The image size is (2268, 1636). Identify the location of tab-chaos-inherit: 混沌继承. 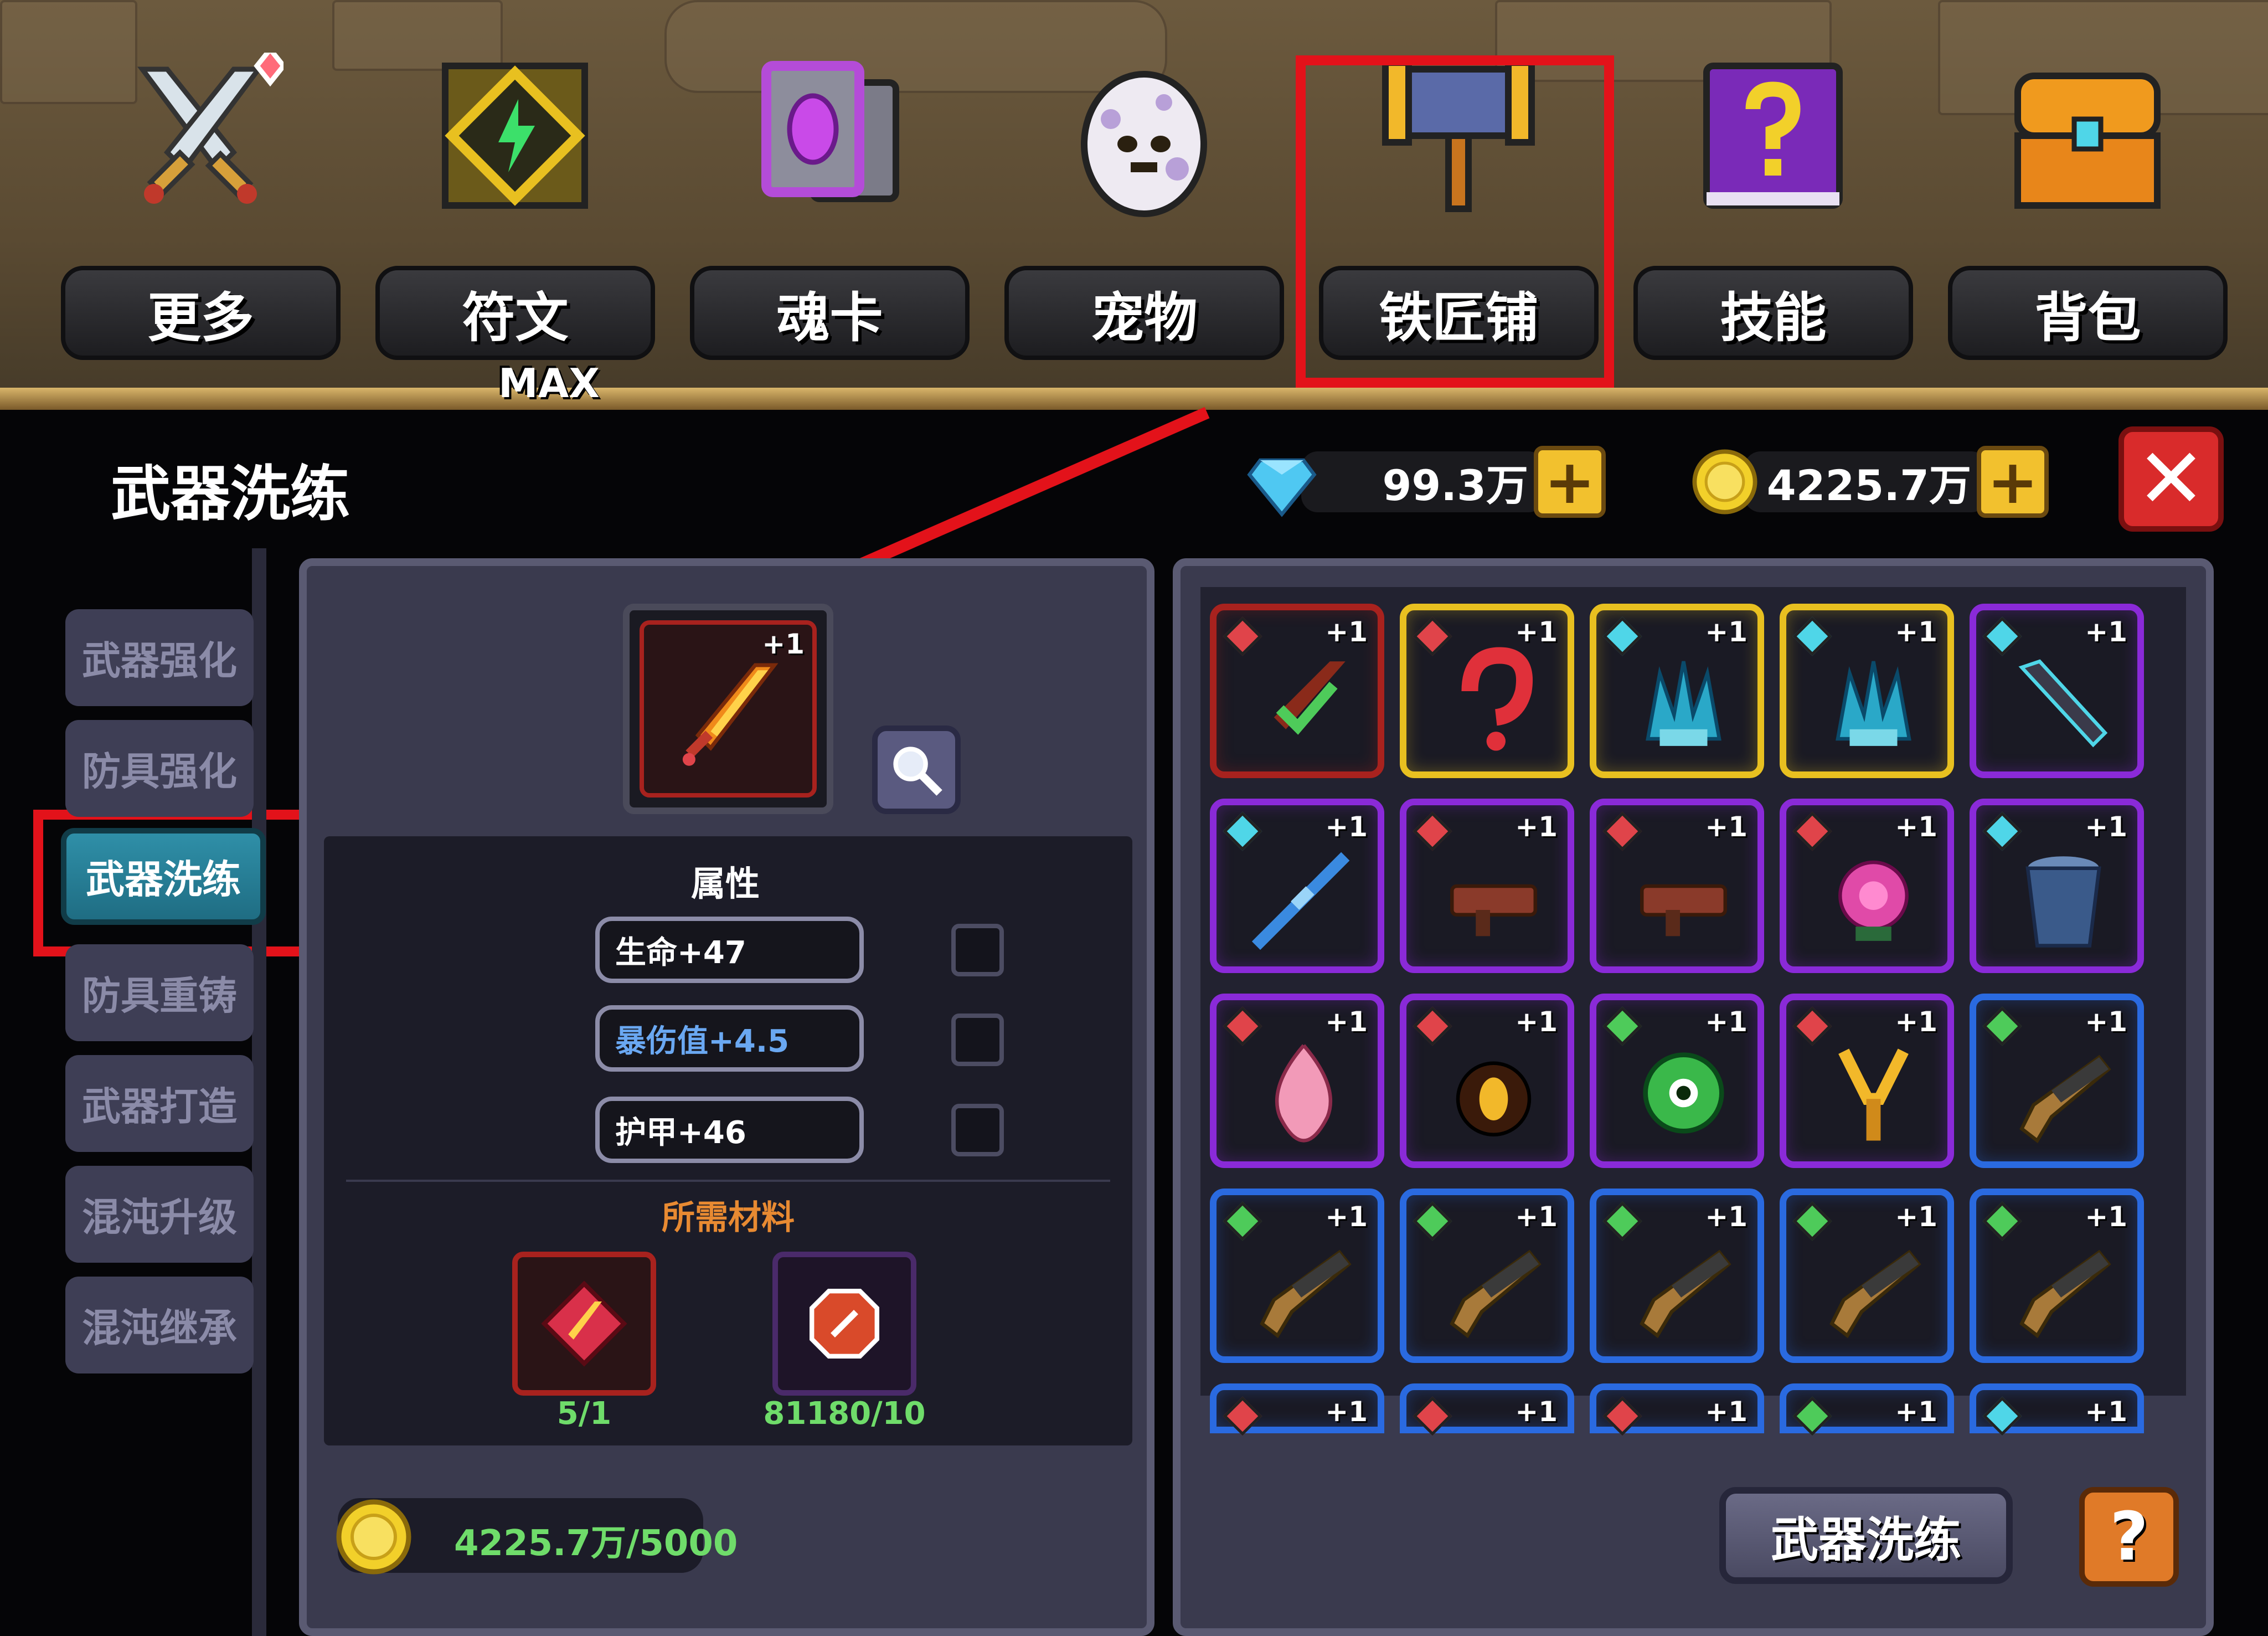
(159, 1325).